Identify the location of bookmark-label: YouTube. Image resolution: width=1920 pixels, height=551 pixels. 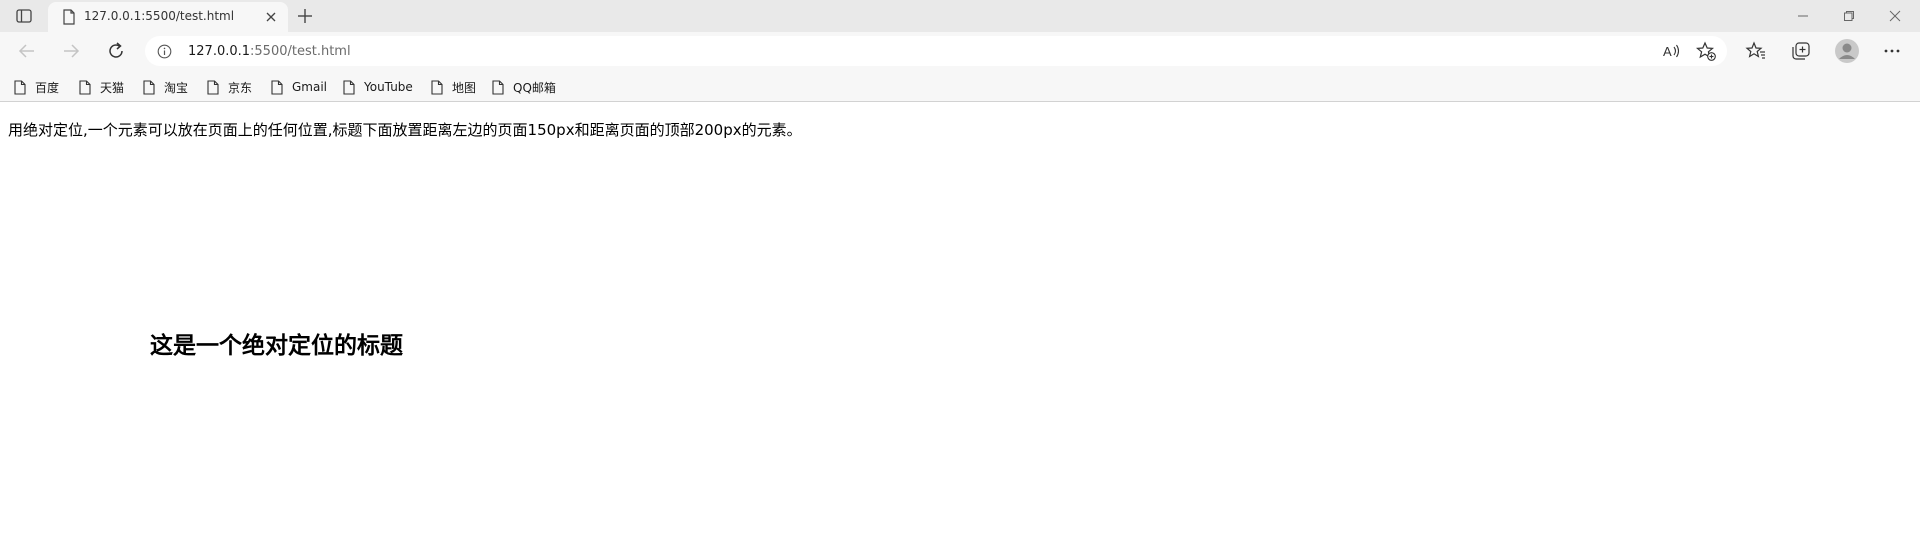
(388, 87).